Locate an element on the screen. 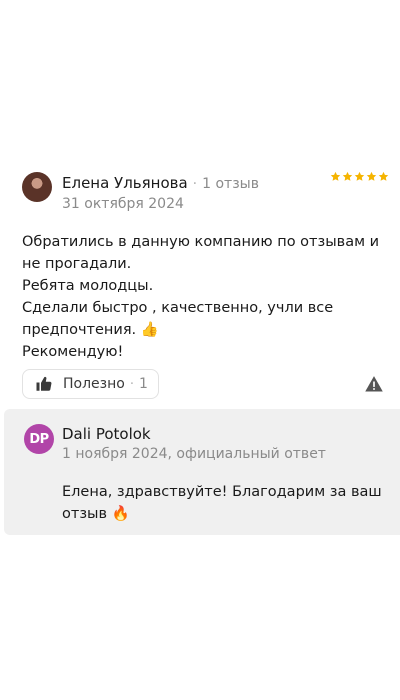 The width and height of the screenshot is (400, 700). warning-icon is located at coordinates (374, 384).